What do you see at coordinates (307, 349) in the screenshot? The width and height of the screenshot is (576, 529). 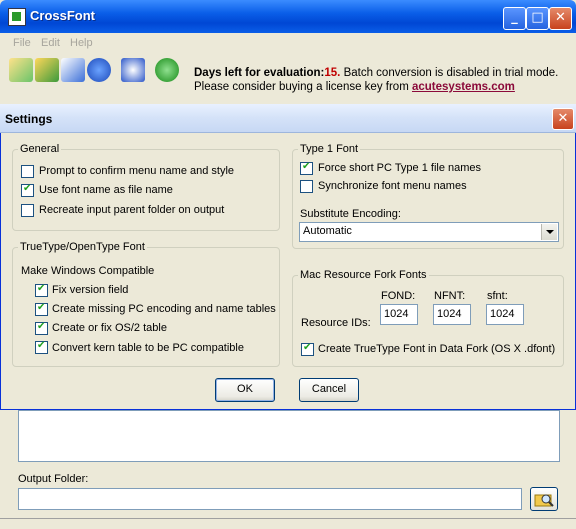 I see `create-dfont-checkbox` at bounding box center [307, 349].